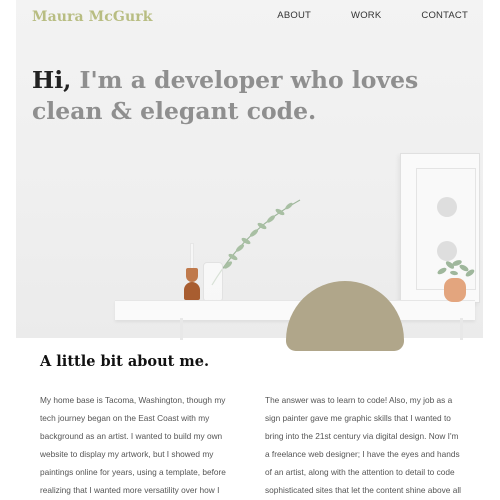 Image resolution: width=500 pixels, height=500 pixels. I want to click on nav-about-link: ABOUT, so click(294, 15).